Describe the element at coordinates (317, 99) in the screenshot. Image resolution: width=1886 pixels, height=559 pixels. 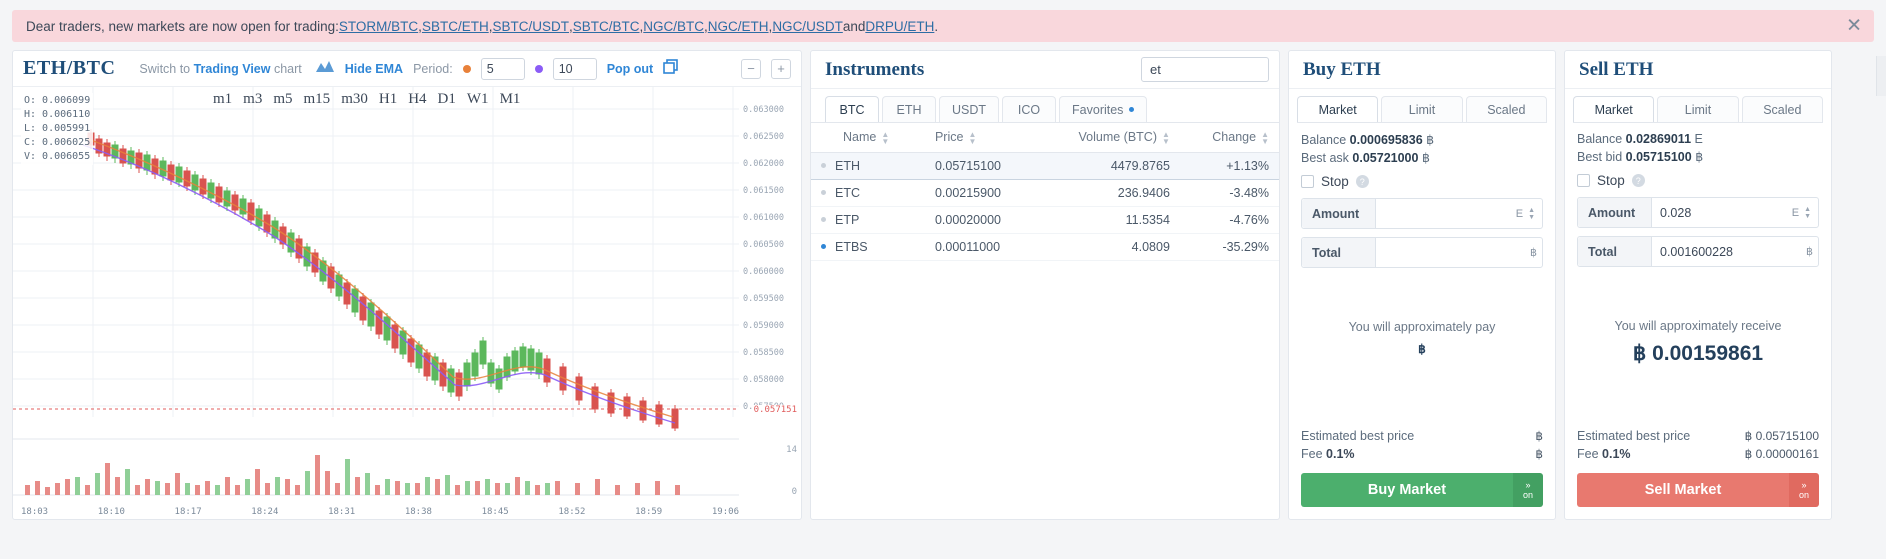
I see `timeframe-m15: m15` at that location.